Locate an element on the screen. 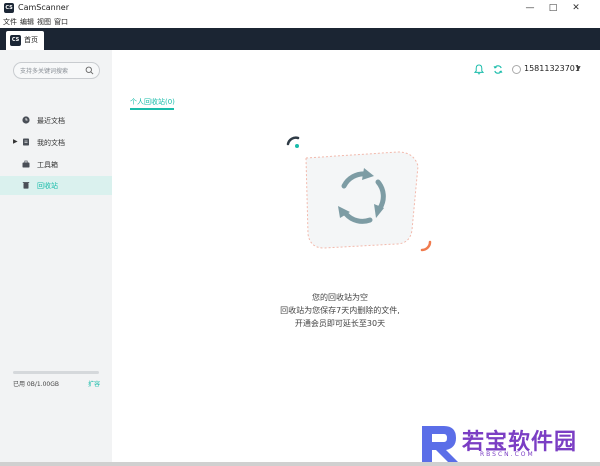 This screenshot has height=466, width=600. expand-storage-link: 扩容 is located at coordinates (94, 383).